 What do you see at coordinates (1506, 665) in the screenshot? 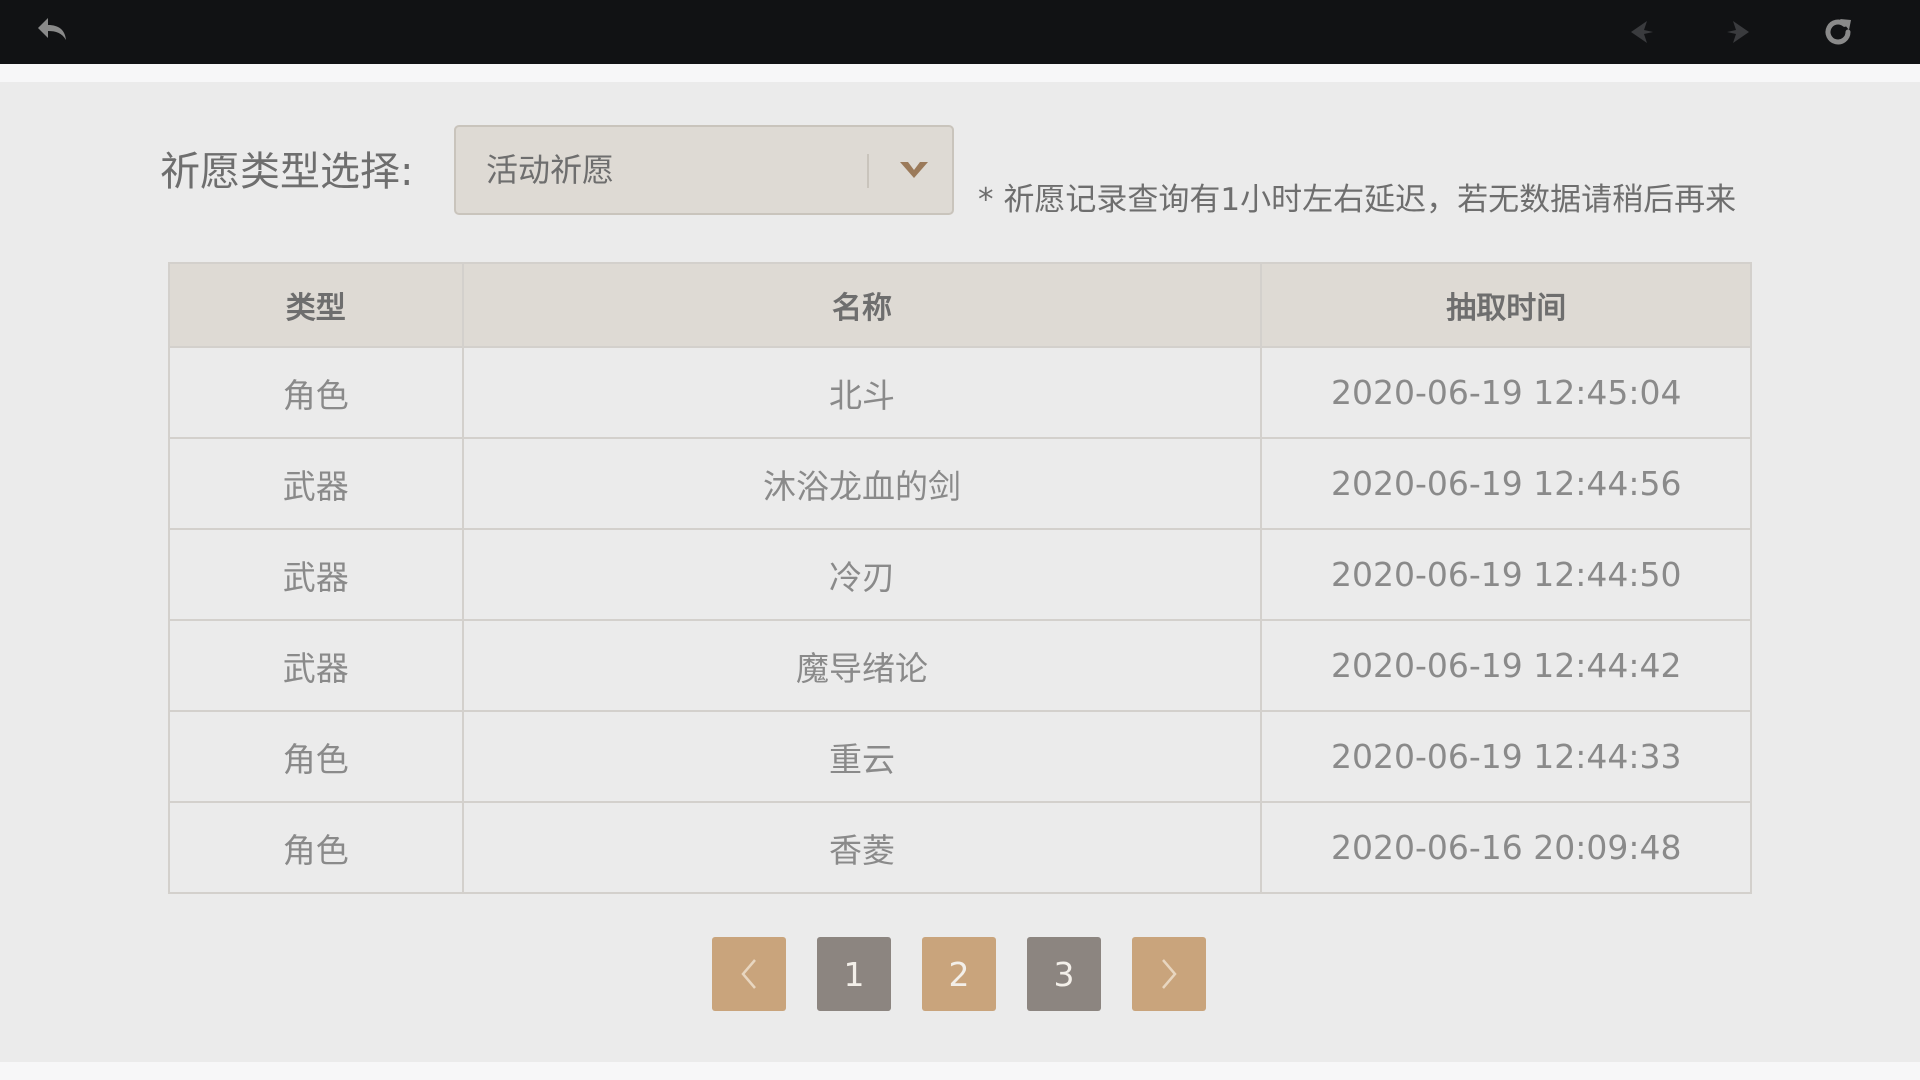
I see `cell-time: 2020-06-19 12:44:42` at bounding box center [1506, 665].